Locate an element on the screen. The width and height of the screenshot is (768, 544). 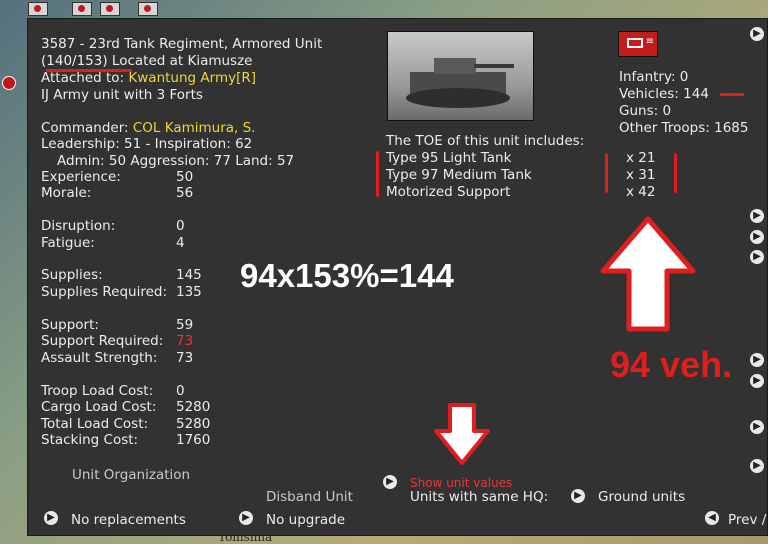
leadership-line: Leadership: 51 - Inspiration: 62 is located at coordinates (147, 144).